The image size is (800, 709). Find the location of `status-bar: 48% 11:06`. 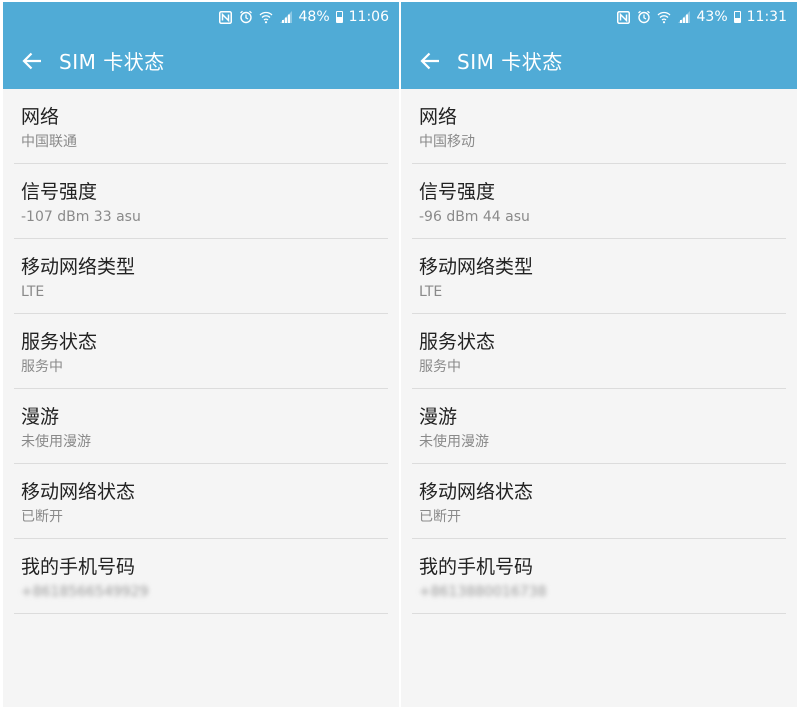

status-bar: 48% 11:06 is located at coordinates (201, 17).